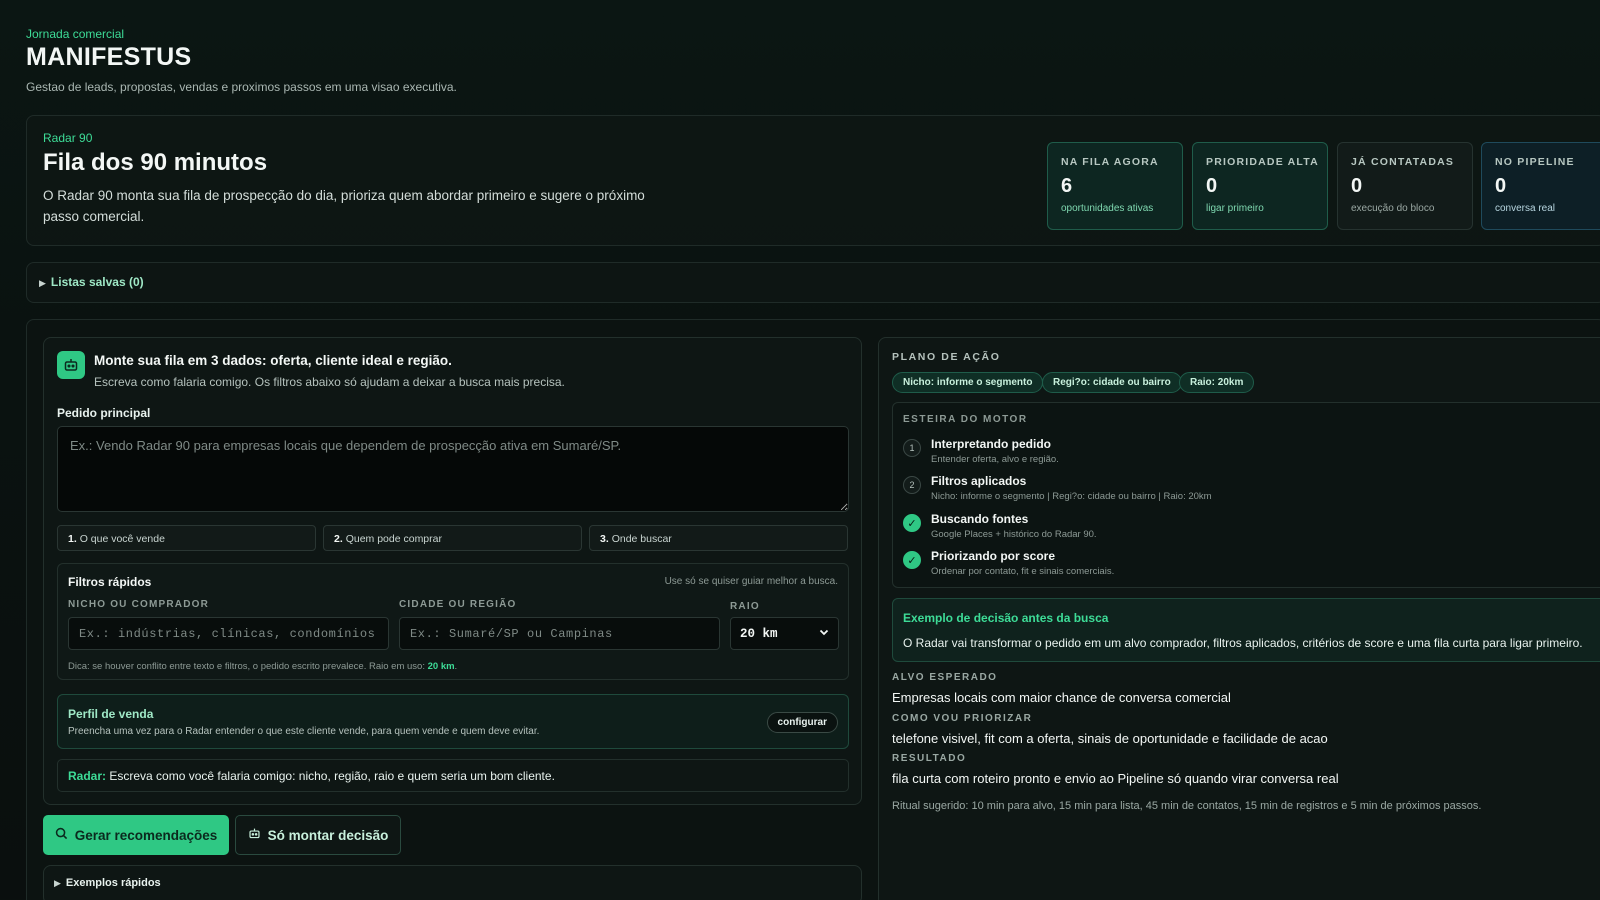 This screenshot has width=1600, height=900. I want to click on step-number-badge: 1, so click(912, 448).